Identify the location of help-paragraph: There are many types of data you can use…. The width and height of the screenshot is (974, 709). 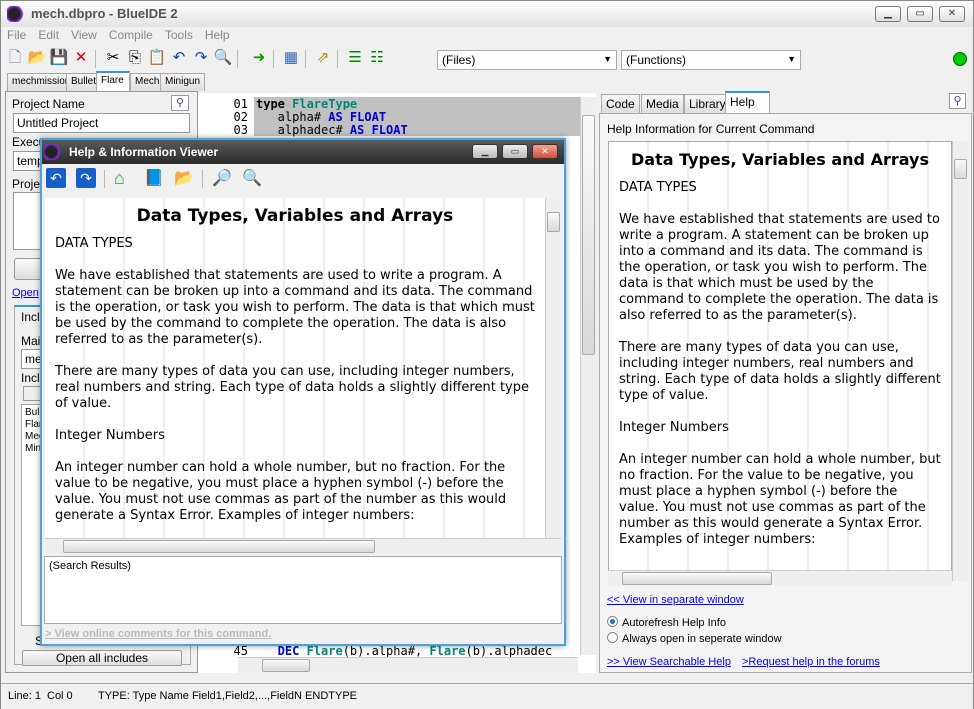
(292, 387).